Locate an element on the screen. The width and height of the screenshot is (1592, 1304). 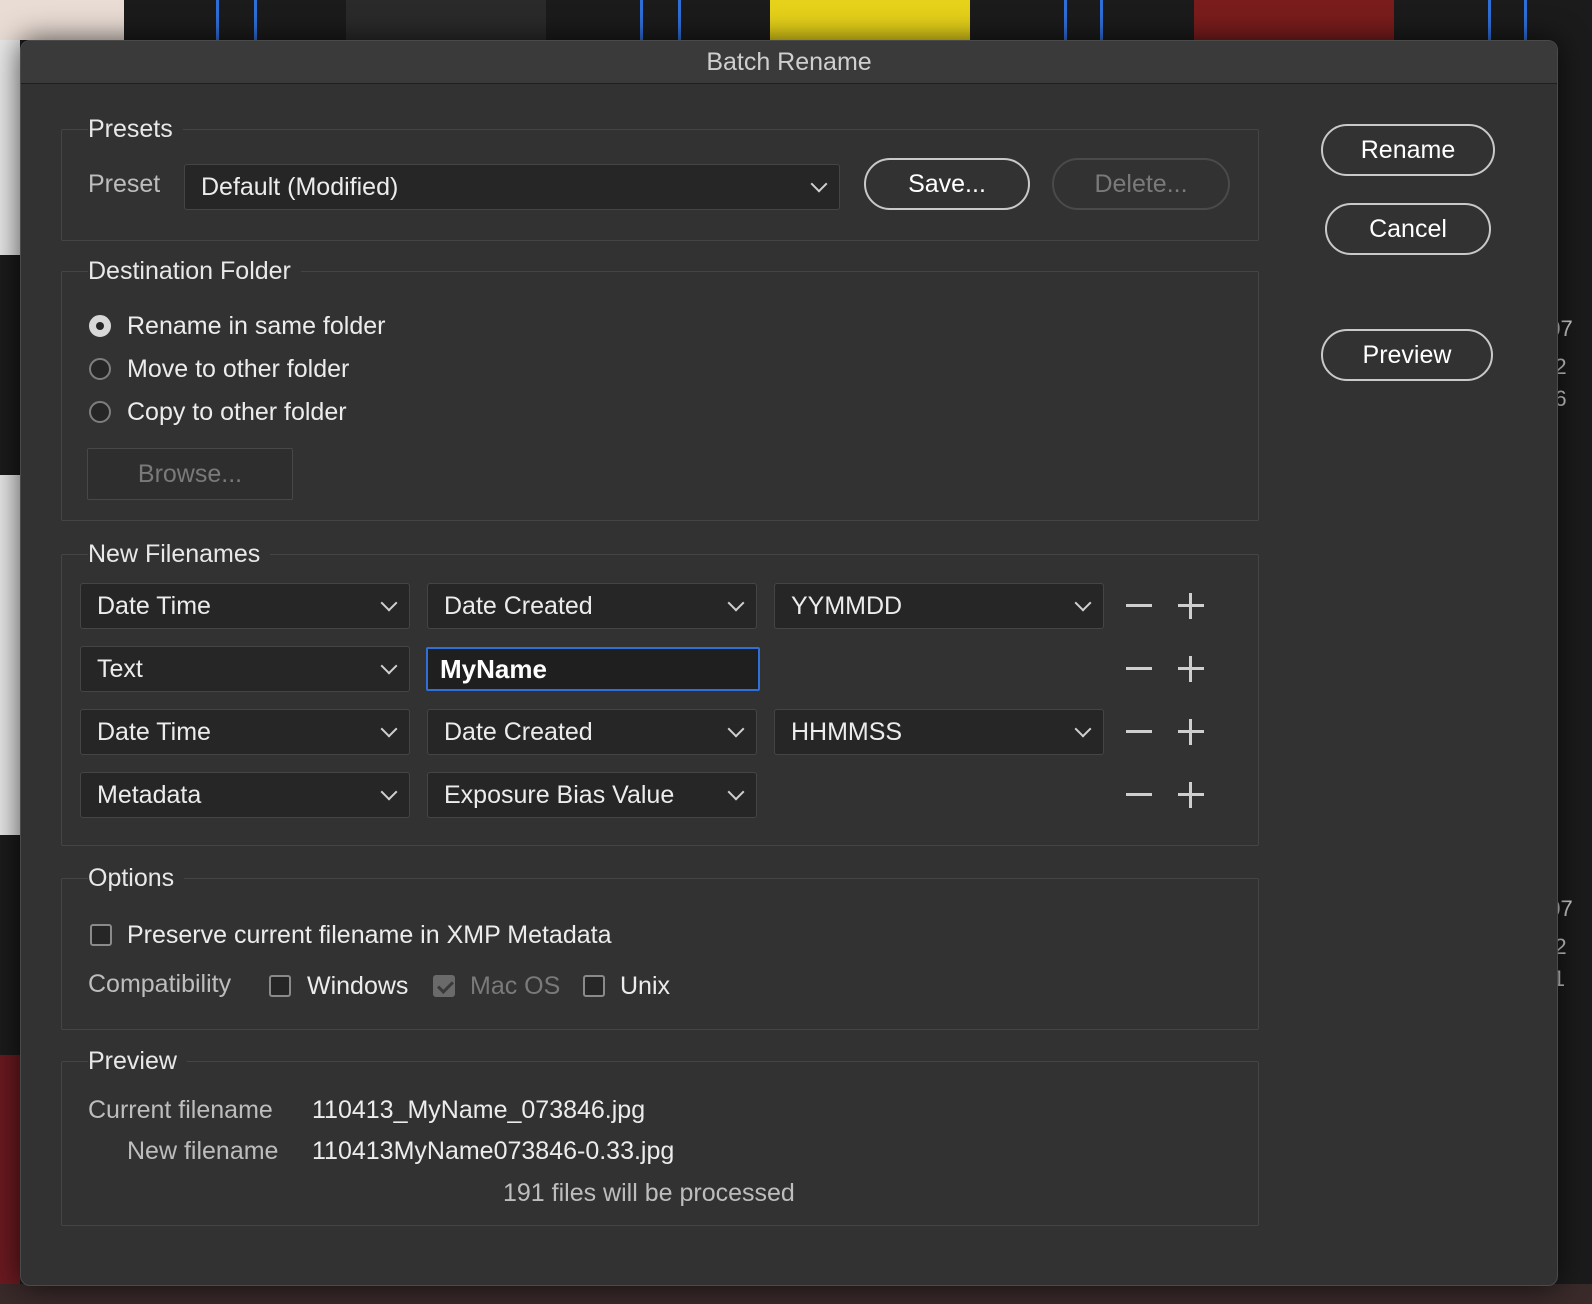
options-legend: Options is located at coordinates (136, 878).